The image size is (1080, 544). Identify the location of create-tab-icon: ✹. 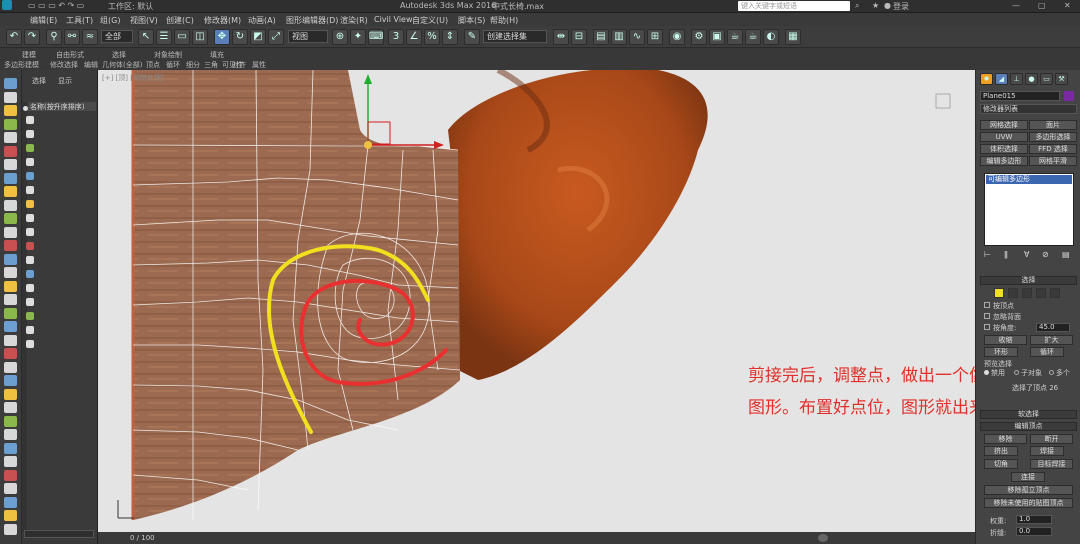
(986, 79).